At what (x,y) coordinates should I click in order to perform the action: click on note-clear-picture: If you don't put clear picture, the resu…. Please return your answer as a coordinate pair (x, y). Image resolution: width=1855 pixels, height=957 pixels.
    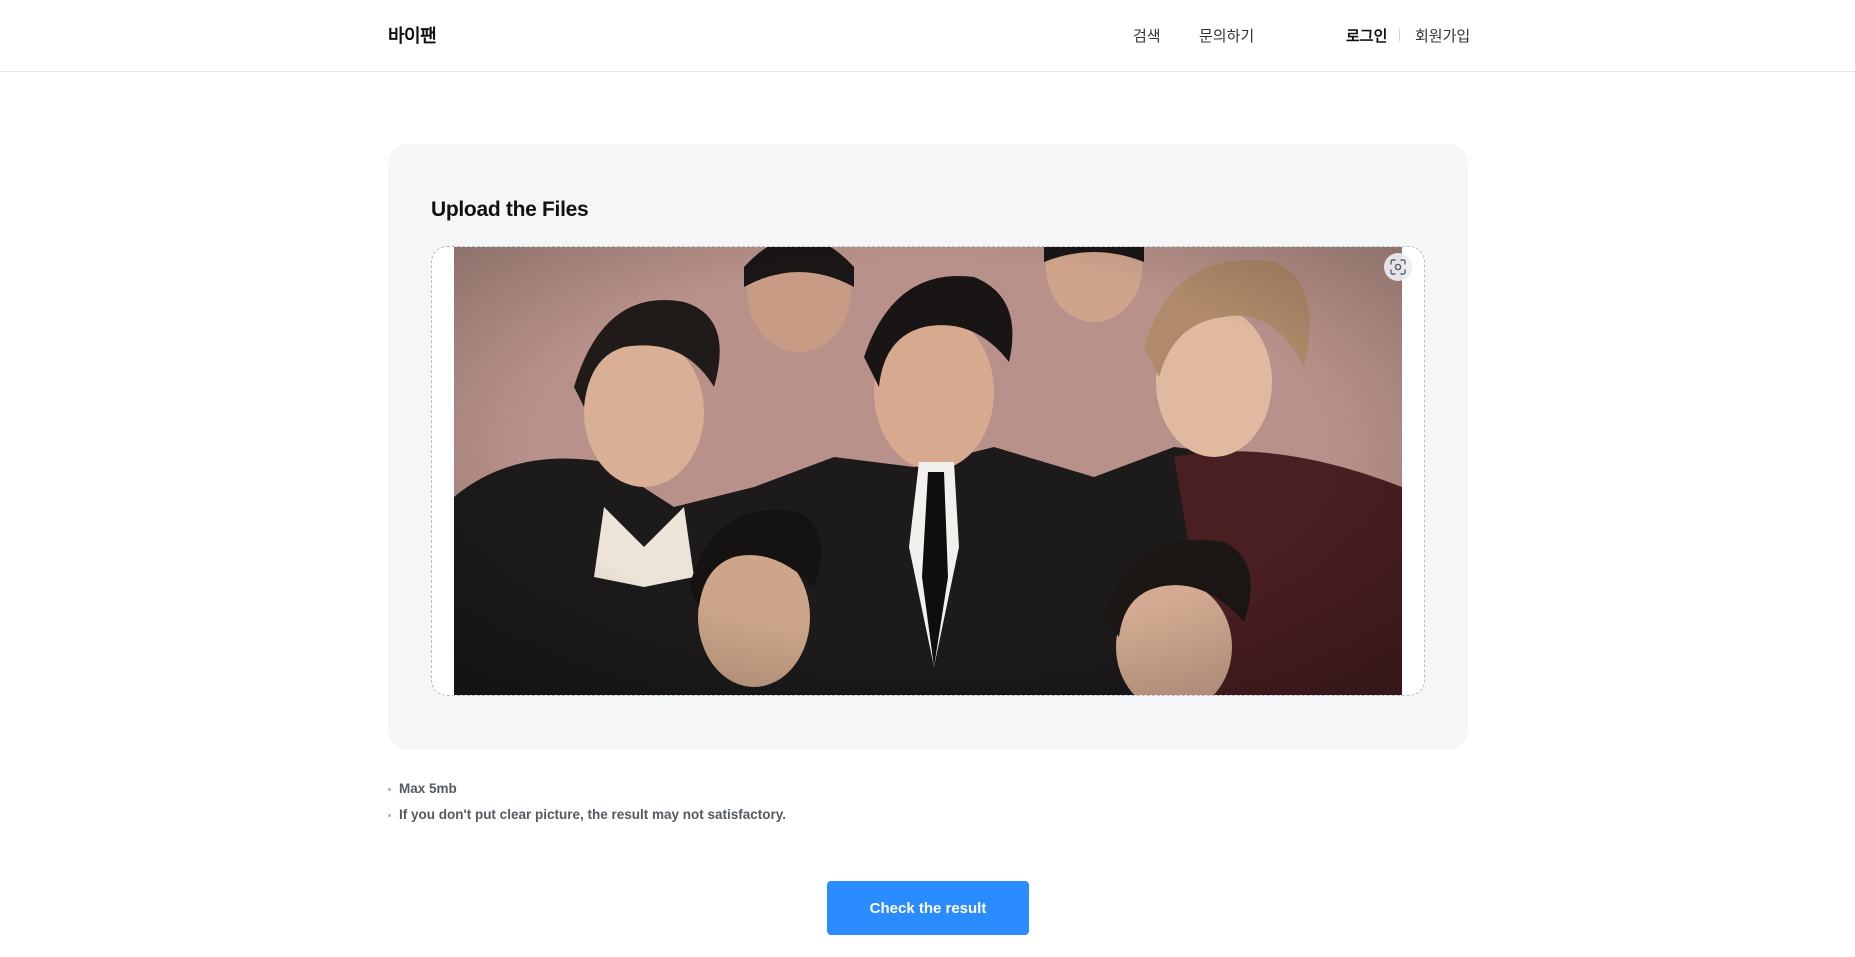
    Looking at the image, I should click on (587, 815).